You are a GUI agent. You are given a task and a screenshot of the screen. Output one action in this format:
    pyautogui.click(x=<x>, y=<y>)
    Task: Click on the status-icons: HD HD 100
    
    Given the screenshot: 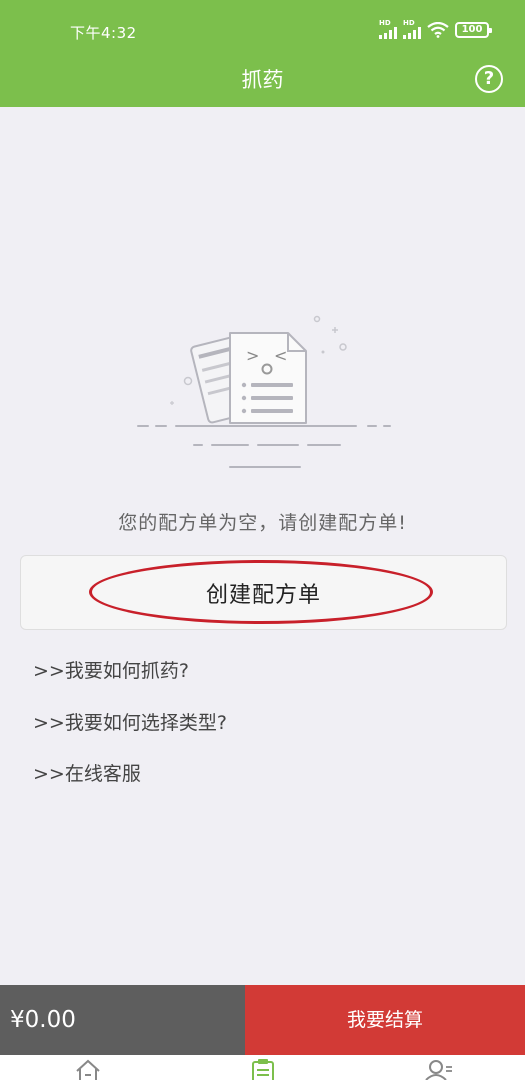 What is the action you would take?
    pyautogui.click(x=435, y=29)
    